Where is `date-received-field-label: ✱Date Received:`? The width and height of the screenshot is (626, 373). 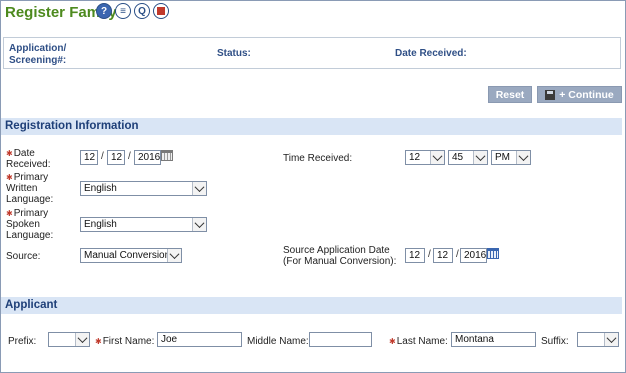
date-received-field-label: ✱Date Received: is located at coordinates (28, 159).